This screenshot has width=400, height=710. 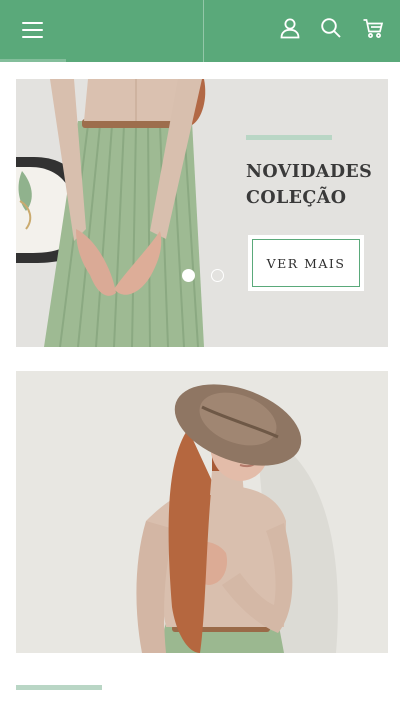 What do you see at coordinates (290, 28) in the screenshot?
I see `user-icon` at bounding box center [290, 28].